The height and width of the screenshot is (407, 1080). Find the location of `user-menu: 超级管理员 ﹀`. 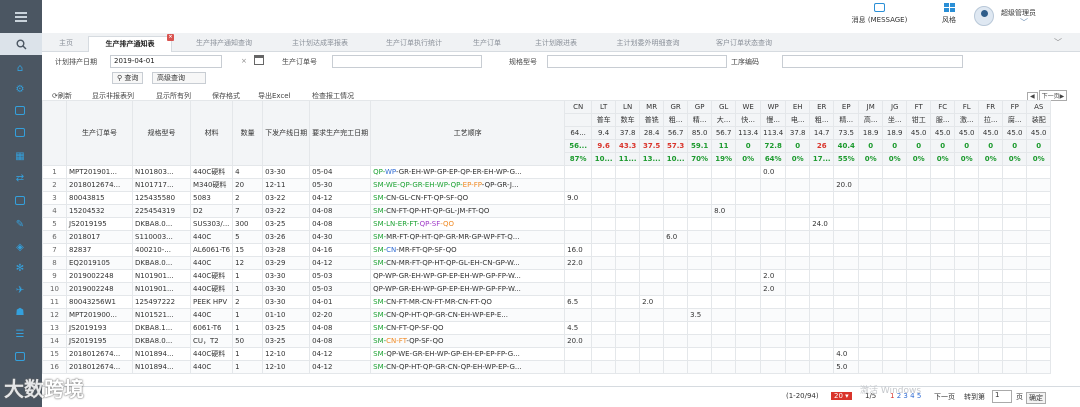

user-menu: 超级管理员 ﹀ is located at coordinates (1022, 17).